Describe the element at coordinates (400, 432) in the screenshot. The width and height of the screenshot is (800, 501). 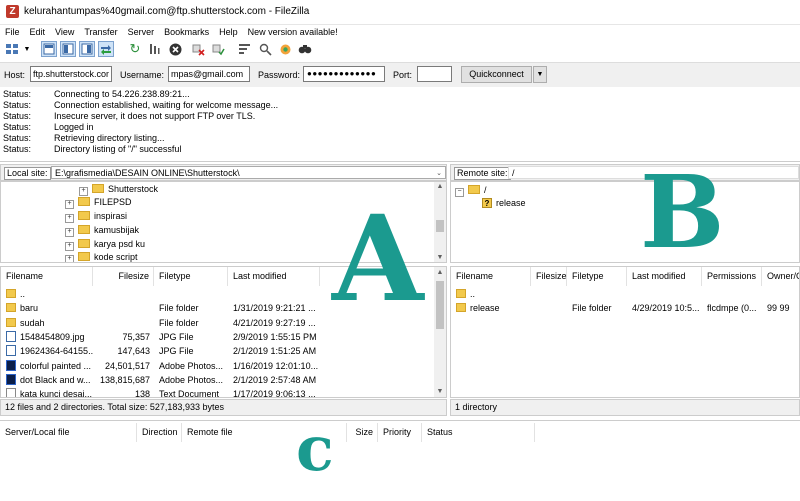
I see `queue-header-priority: Priority` at that location.